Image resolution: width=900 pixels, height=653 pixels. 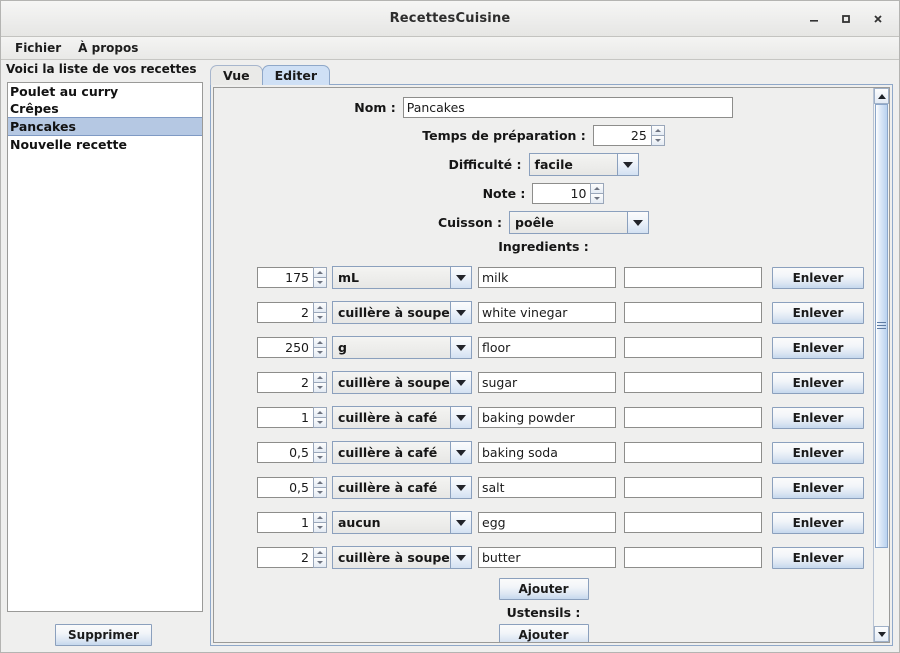 What do you see at coordinates (295, 75) in the screenshot?
I see `tab-editer: Editer` at bounding box center [295, 75].